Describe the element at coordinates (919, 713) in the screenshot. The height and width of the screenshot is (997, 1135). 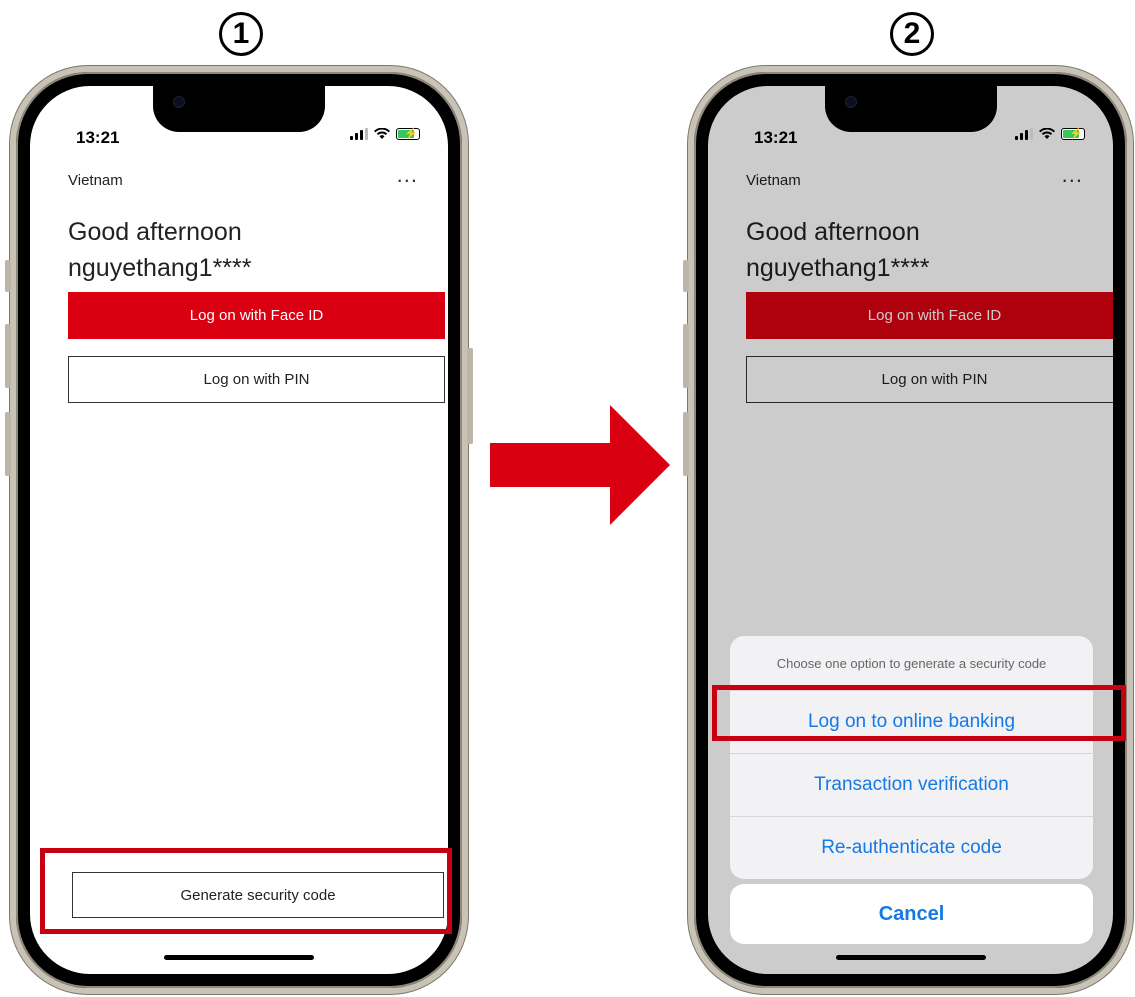
I see `highlight-online-banking-option` at that location.